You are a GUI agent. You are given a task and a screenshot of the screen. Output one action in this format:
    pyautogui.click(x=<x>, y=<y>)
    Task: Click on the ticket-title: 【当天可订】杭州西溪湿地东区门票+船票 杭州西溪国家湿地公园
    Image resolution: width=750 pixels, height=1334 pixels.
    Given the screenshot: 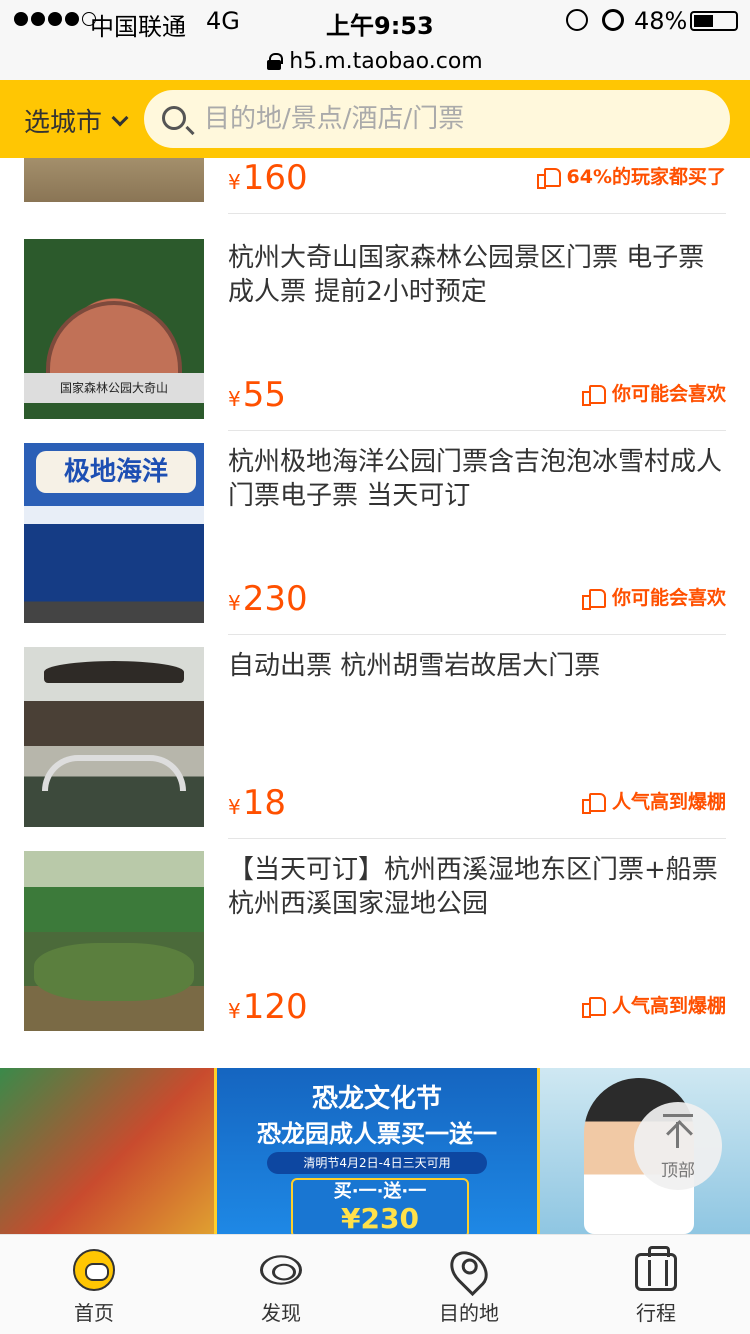 What is the action you would take?
    pyautogui.click(x=473, y=887)
    